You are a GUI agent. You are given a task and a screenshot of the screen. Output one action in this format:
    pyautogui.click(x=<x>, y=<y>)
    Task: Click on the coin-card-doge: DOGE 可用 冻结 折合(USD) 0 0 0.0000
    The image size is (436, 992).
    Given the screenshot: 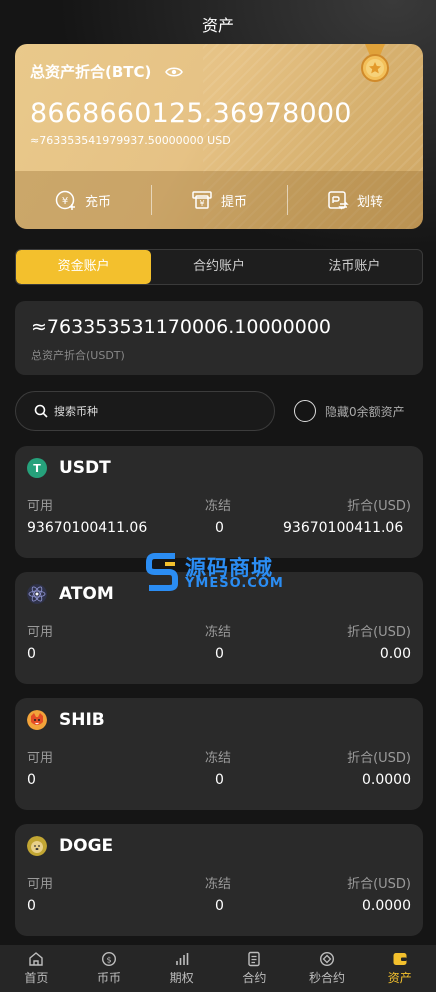 What is the action you would take?
    pyautogui.click(x=219, y=880)
    